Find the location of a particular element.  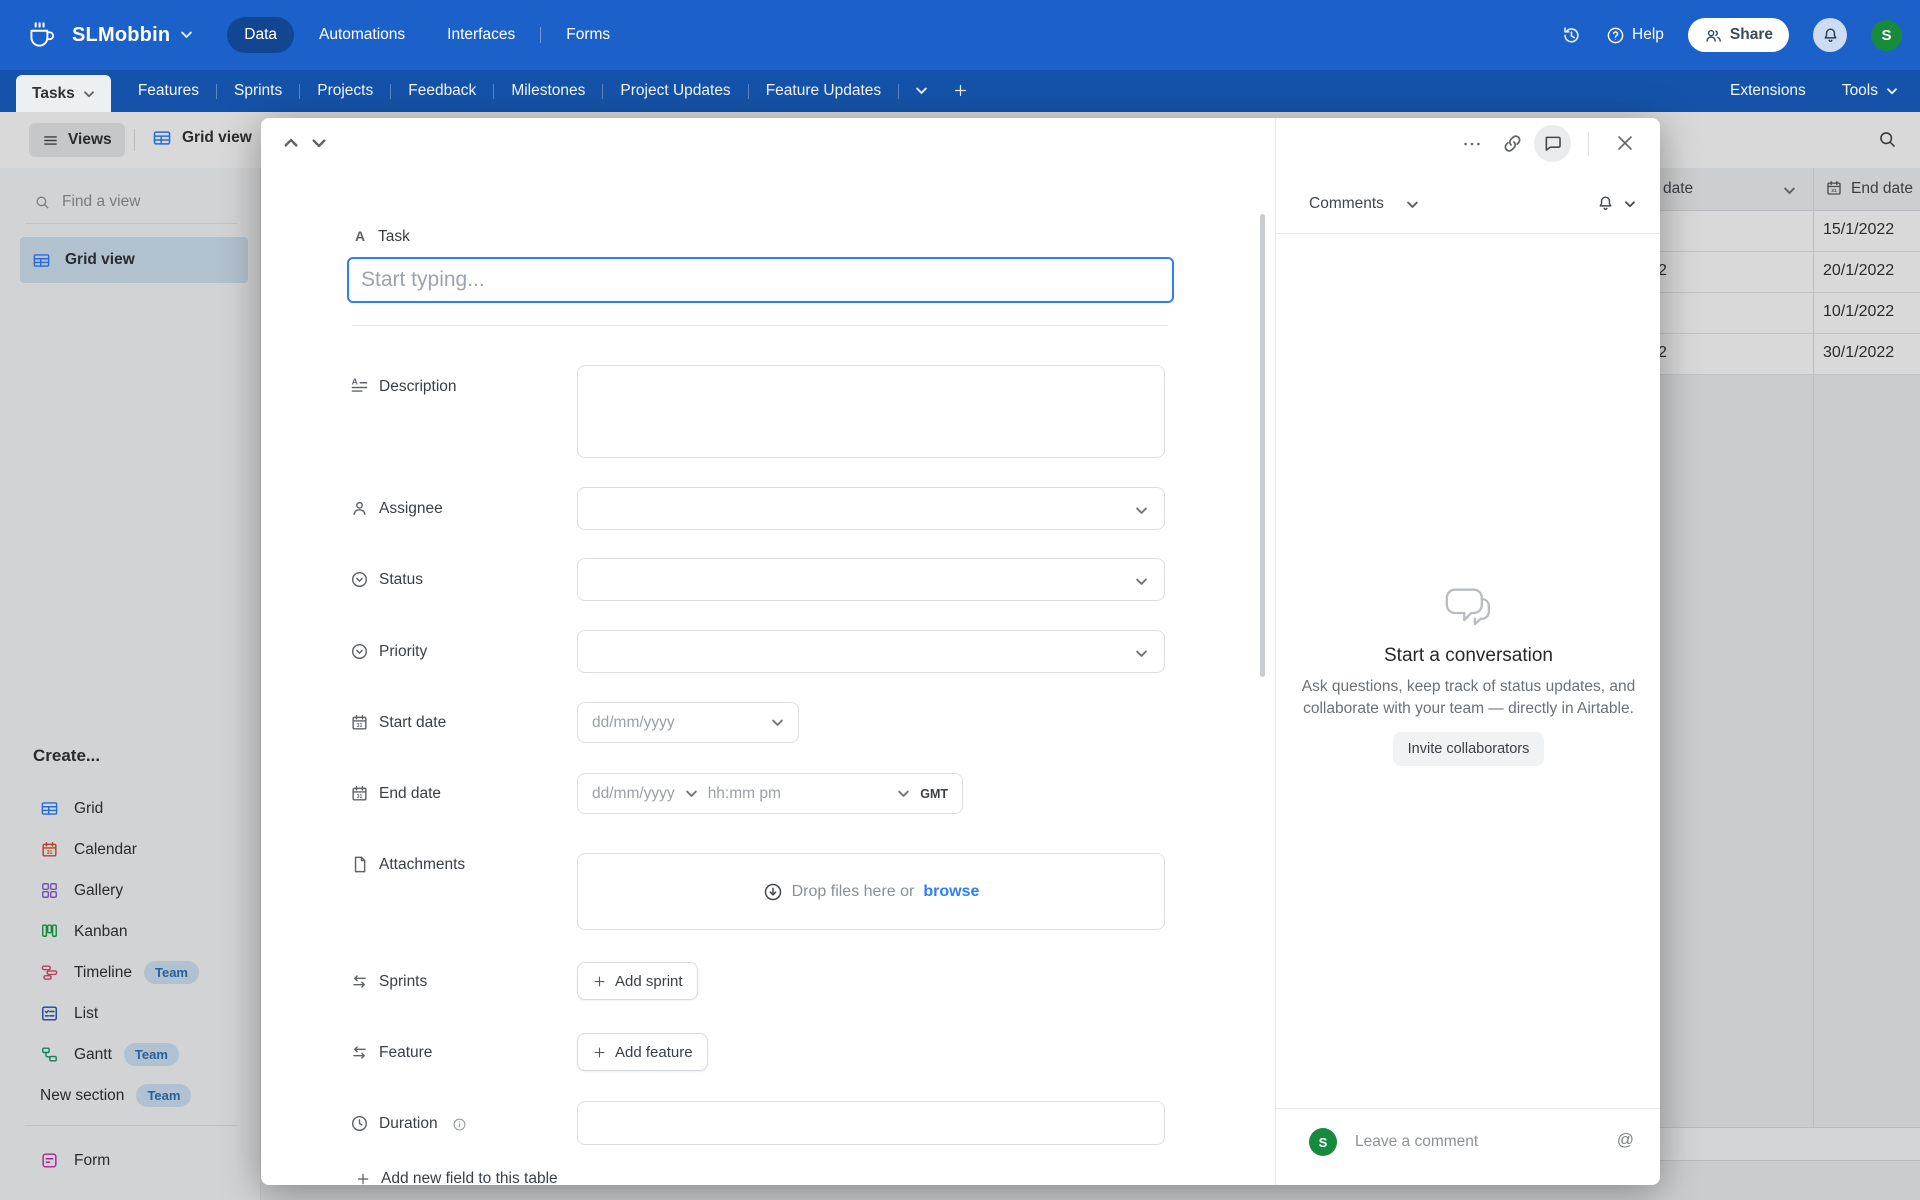

assignee-field-label: Assignee is located at coordinates (411, 508).